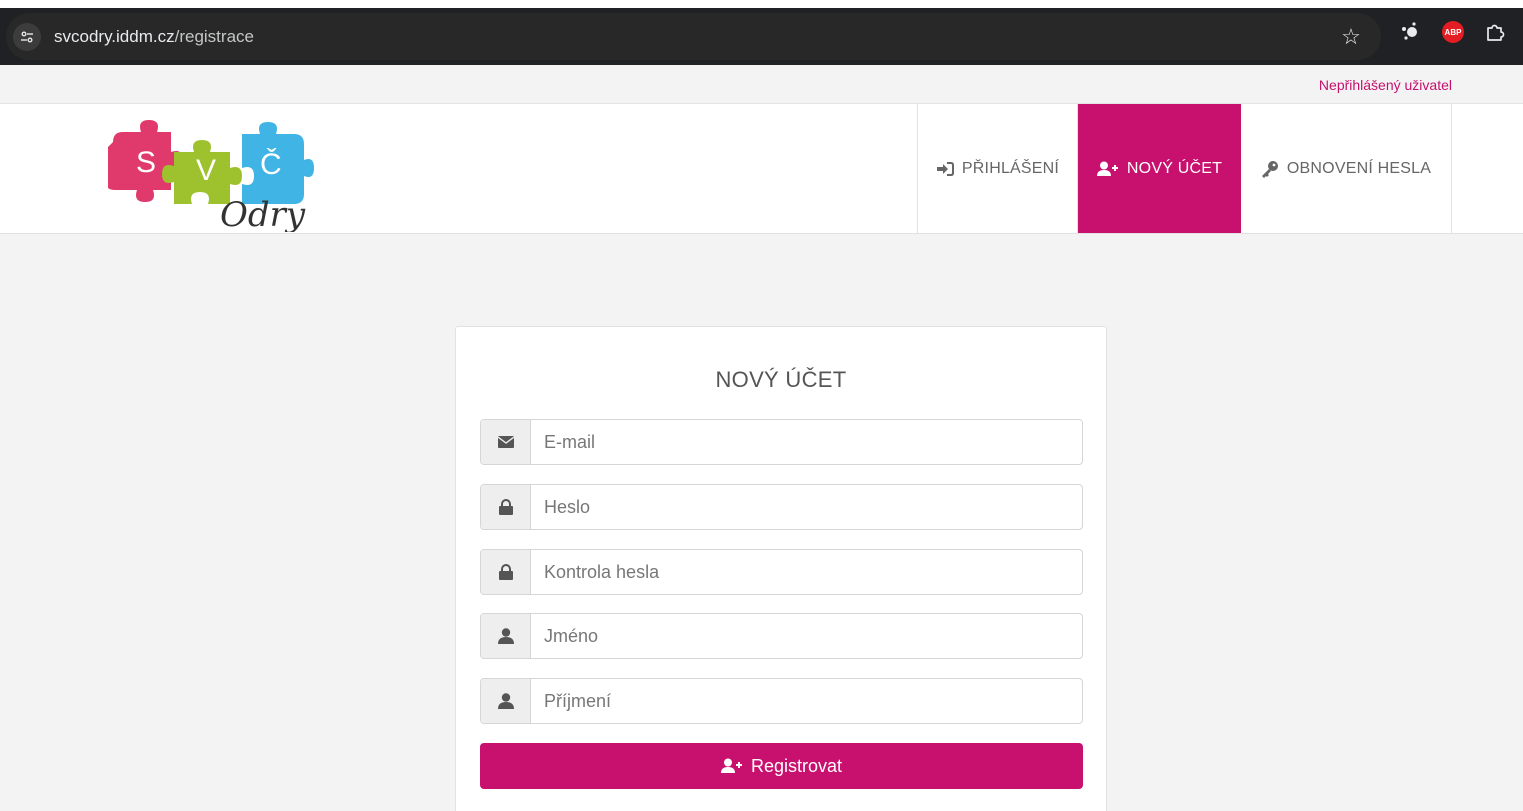 This screenshot has width=1523, height=811. Describe the element at coordinates (271, 164) in the screenshot. I see `logo-letter-c: Č` at that location.